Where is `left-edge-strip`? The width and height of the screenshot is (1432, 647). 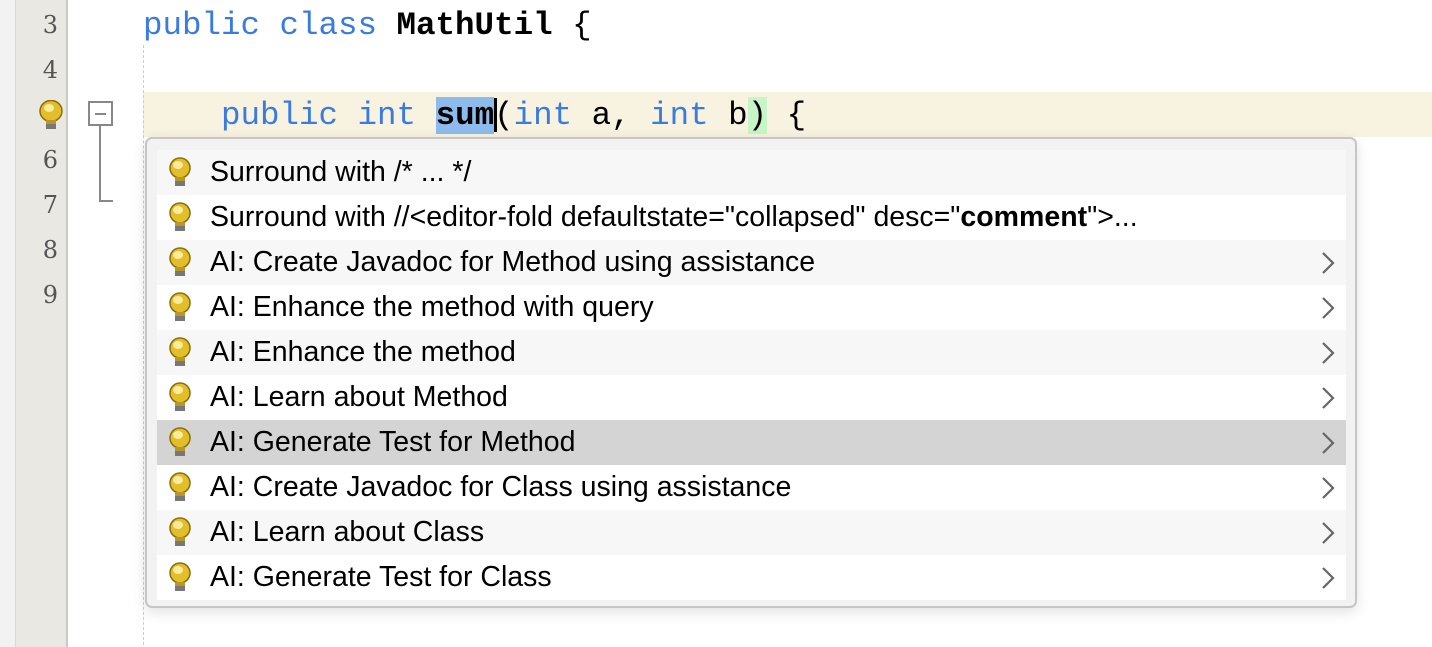
left-edge-strip is located at coordinates (8, 323).